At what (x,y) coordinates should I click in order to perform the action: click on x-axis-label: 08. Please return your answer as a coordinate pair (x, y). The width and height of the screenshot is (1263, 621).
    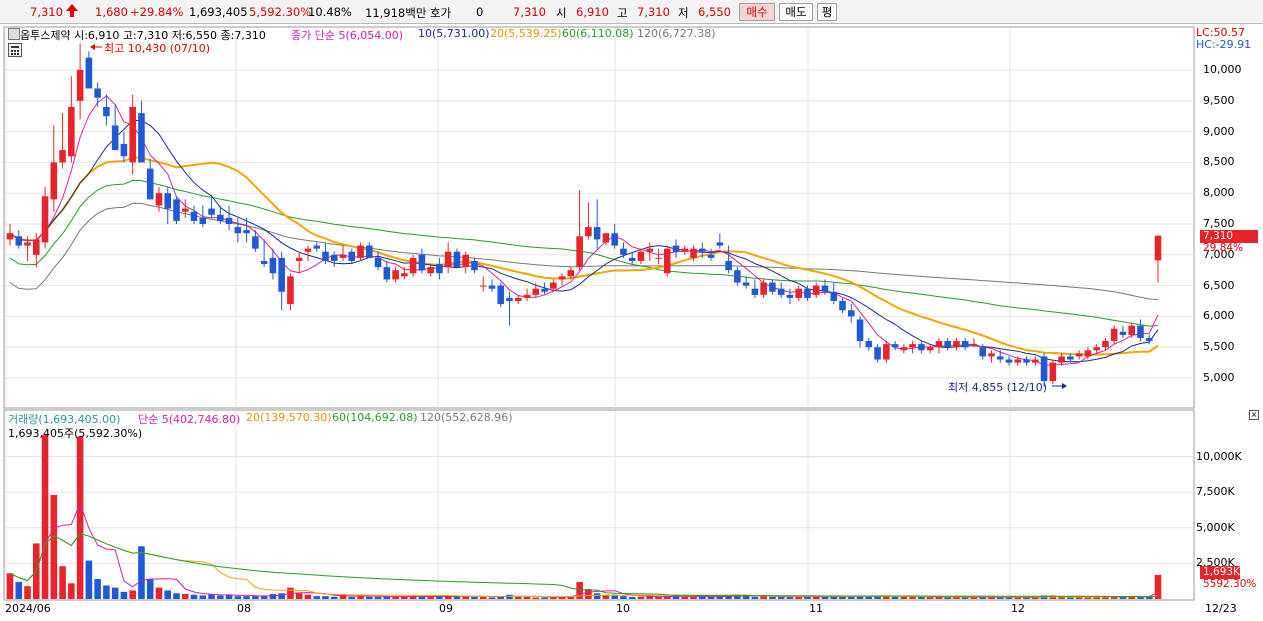
    Looking at the image, I should click on (244, 608).